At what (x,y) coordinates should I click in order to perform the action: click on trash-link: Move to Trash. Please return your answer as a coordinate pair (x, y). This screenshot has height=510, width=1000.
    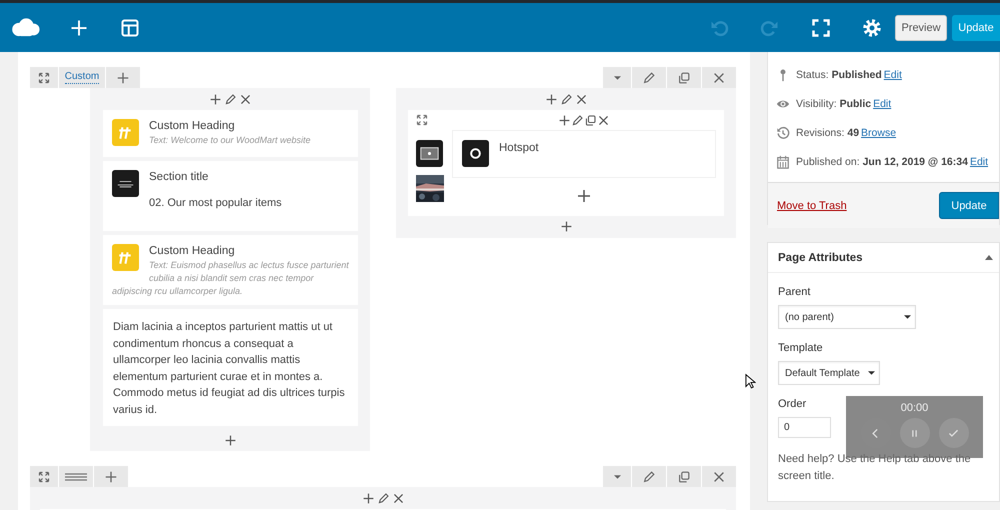
    Looking at the image, I should click on (812, 206).